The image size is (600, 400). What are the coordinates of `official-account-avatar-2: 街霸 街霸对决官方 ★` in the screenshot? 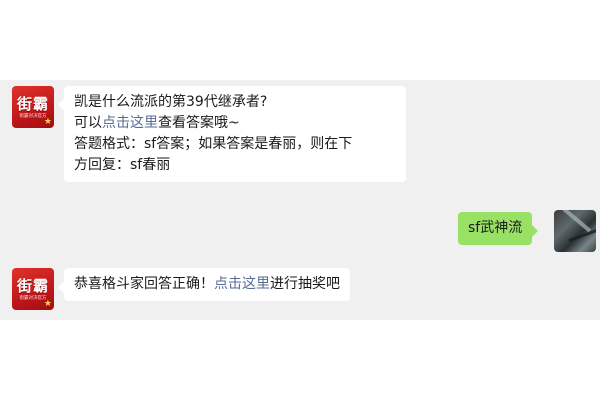 It's located at (33, 289).